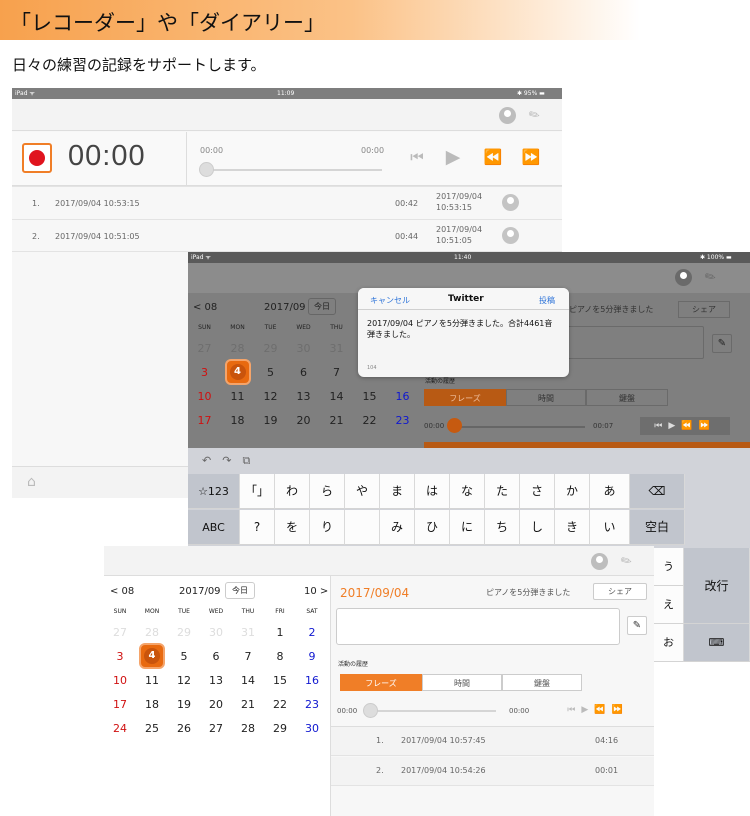  I want to click on calendar-day: 23, so click(312, 704).